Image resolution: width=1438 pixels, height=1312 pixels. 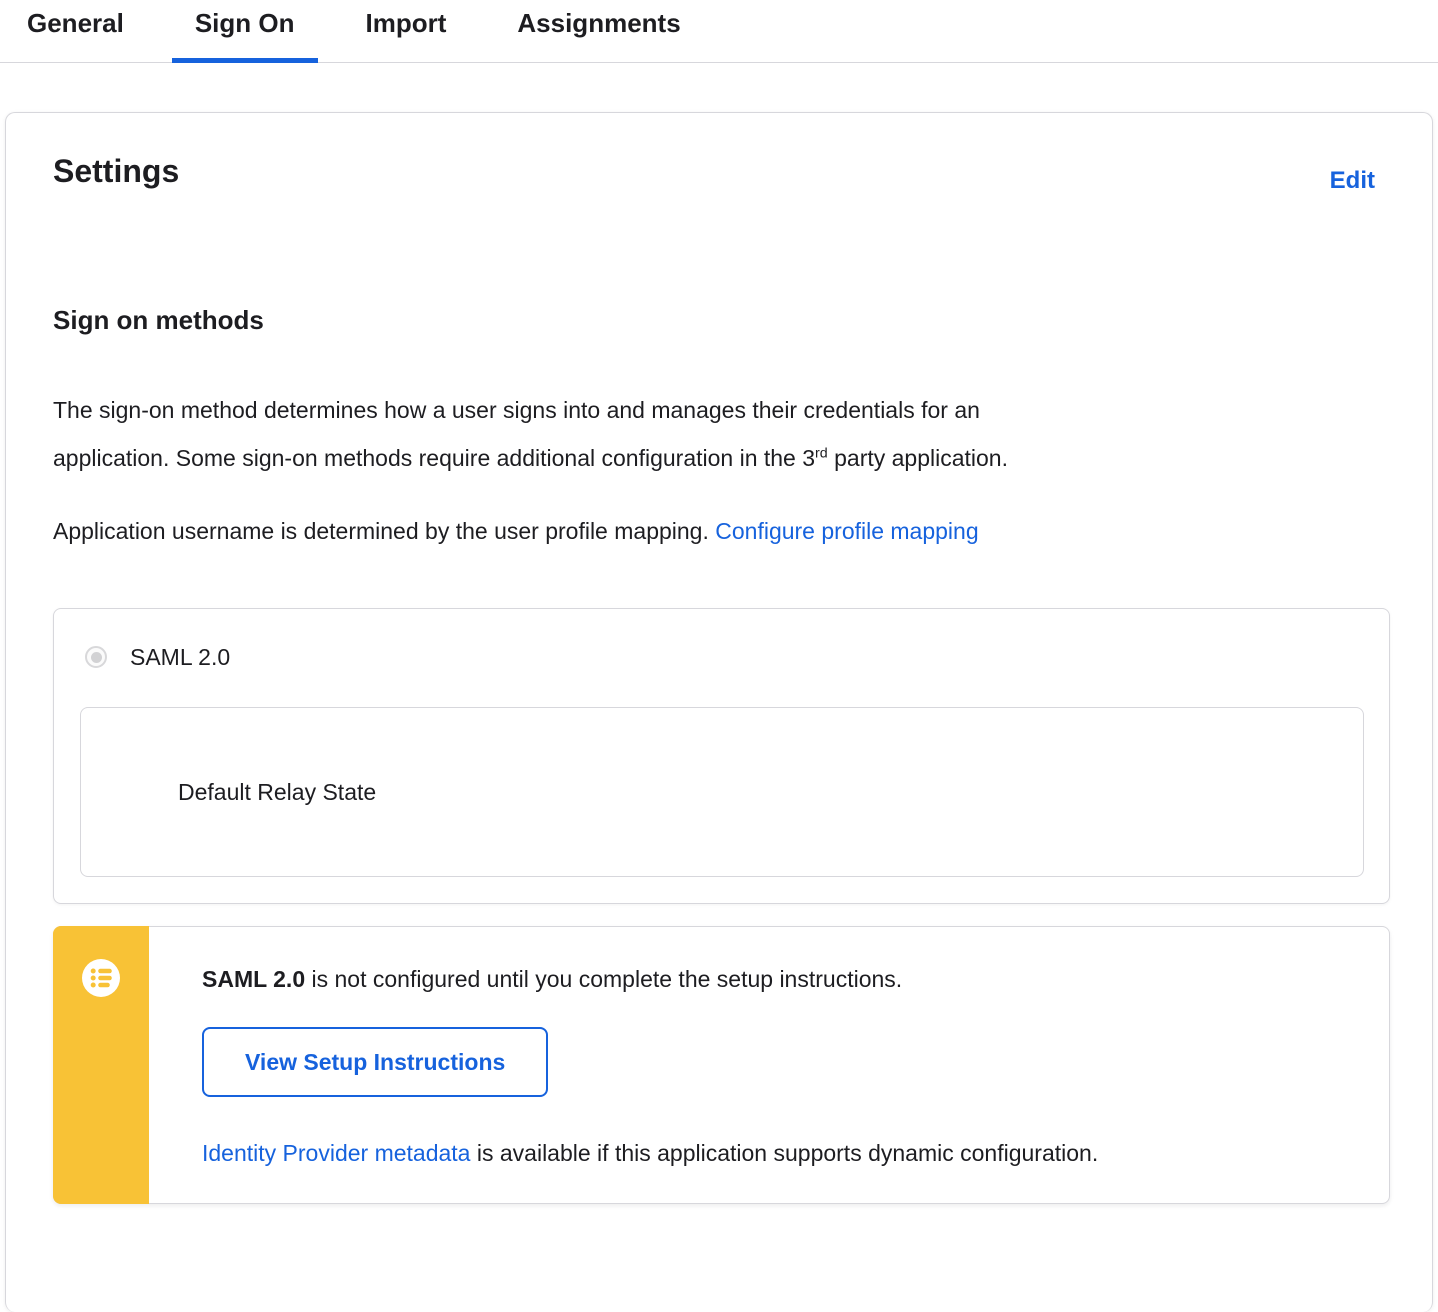 I want to click on saml-radio-label: SAML 2.0, so click(x=180, y=657).